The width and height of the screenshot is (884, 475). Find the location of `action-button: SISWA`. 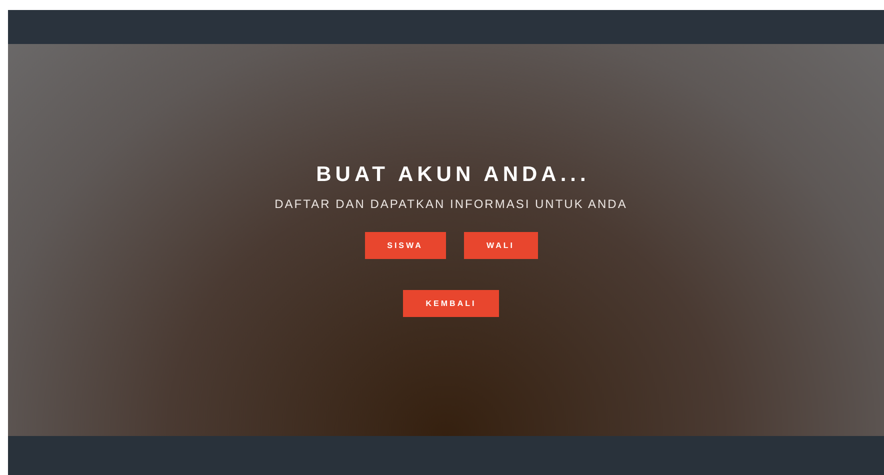

action-button: SISWA is located at coordinates (405, 245).